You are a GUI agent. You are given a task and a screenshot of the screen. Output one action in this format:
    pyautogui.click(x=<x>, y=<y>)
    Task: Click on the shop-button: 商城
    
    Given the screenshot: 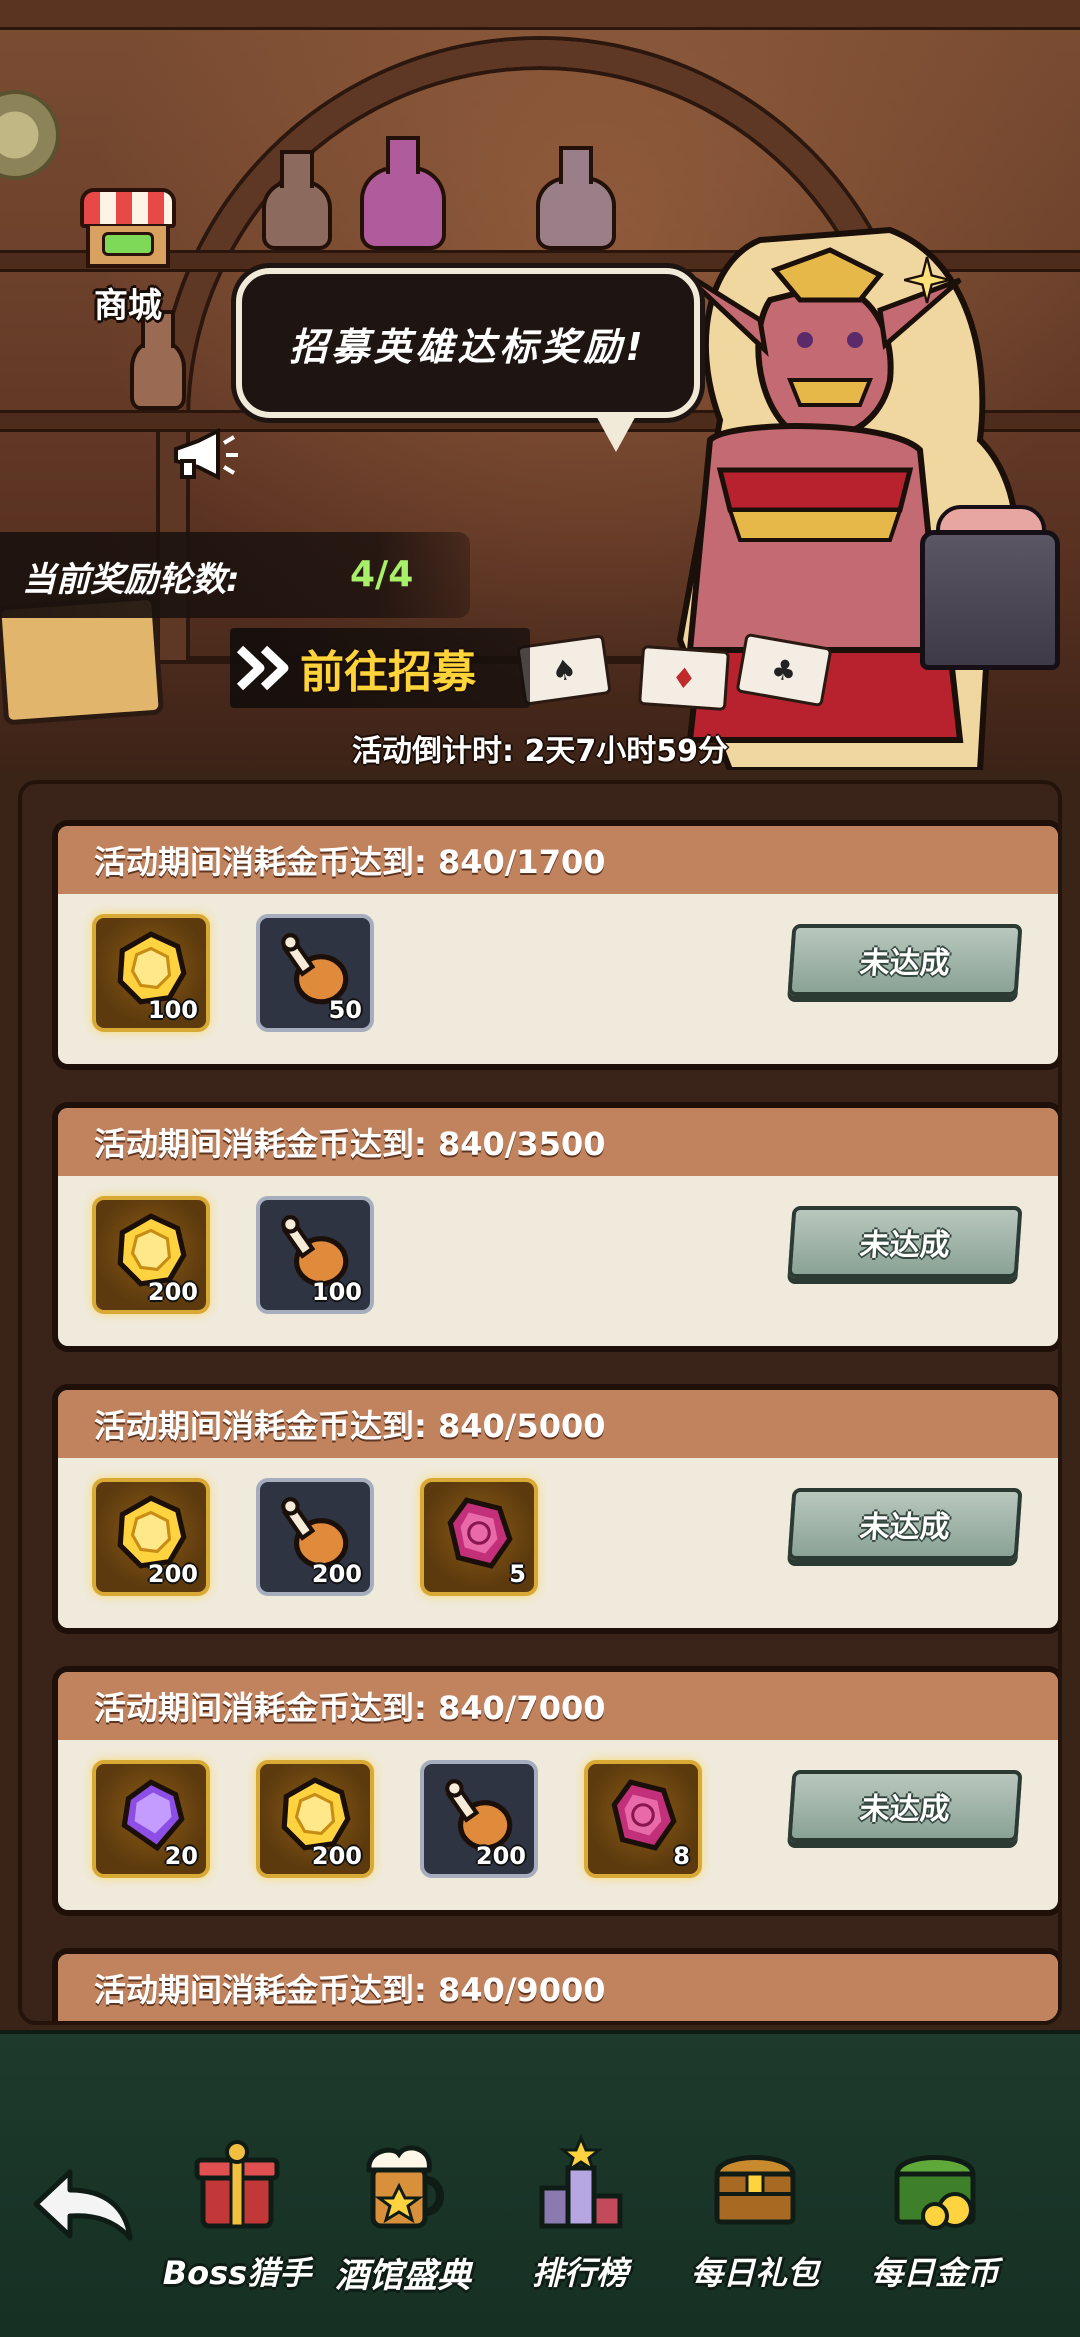 What is the action you would take?
    pyautogui.click(x=128, y=258)
    